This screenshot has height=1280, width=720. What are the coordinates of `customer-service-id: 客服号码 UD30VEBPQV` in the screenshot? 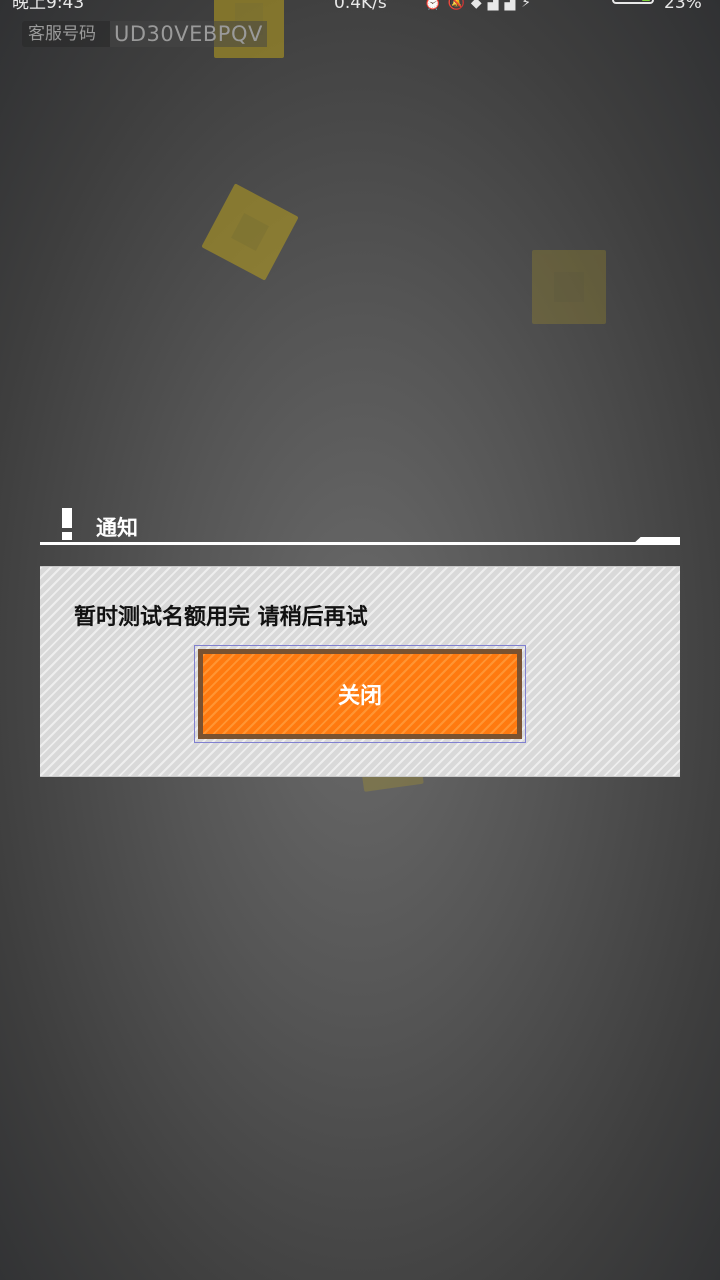 It's located at (144, 34).